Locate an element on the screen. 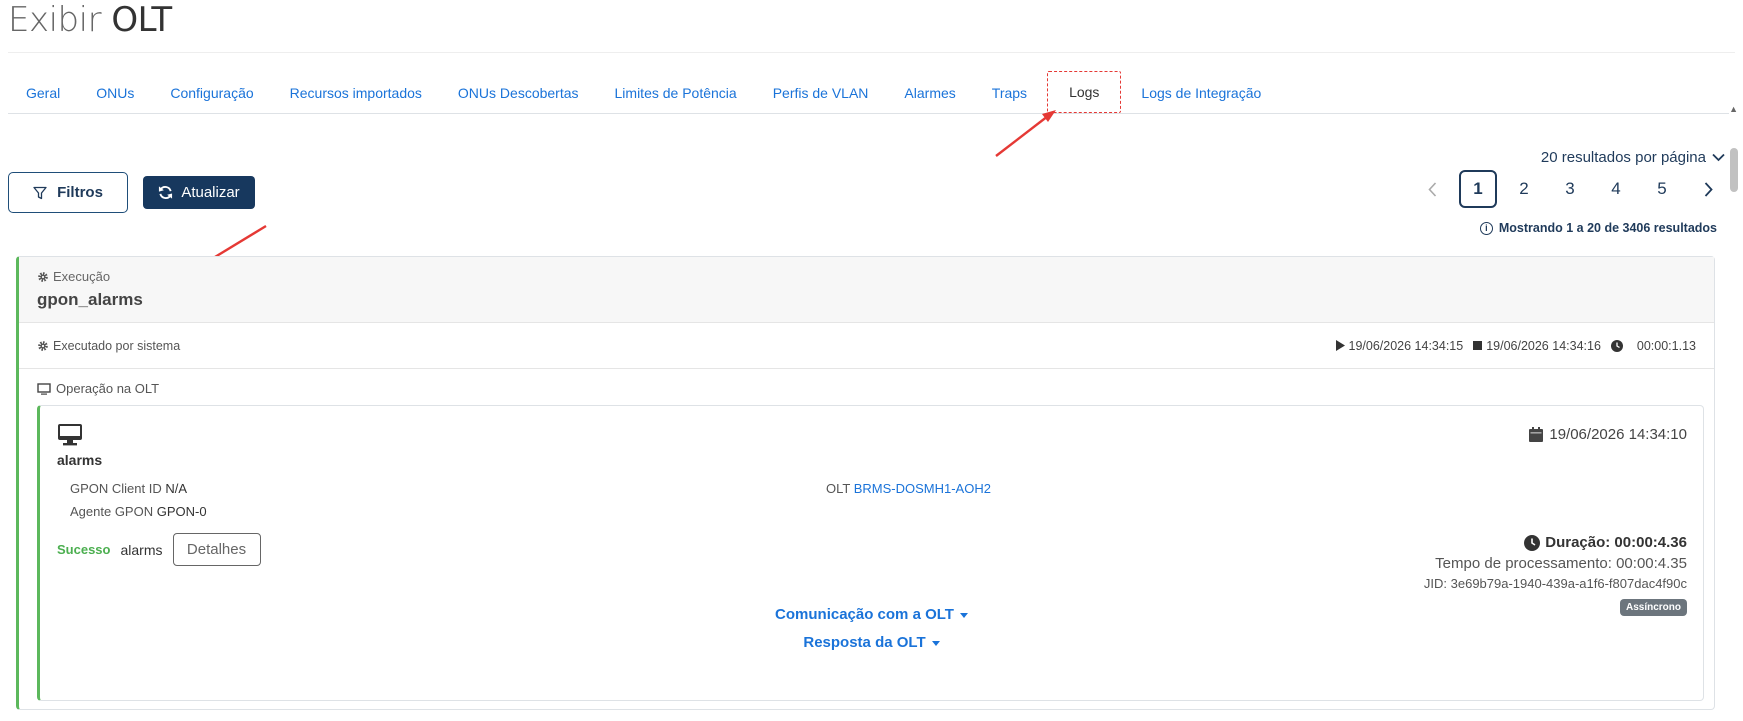  chevron-down-icon is located at coordinates (1718, 157).